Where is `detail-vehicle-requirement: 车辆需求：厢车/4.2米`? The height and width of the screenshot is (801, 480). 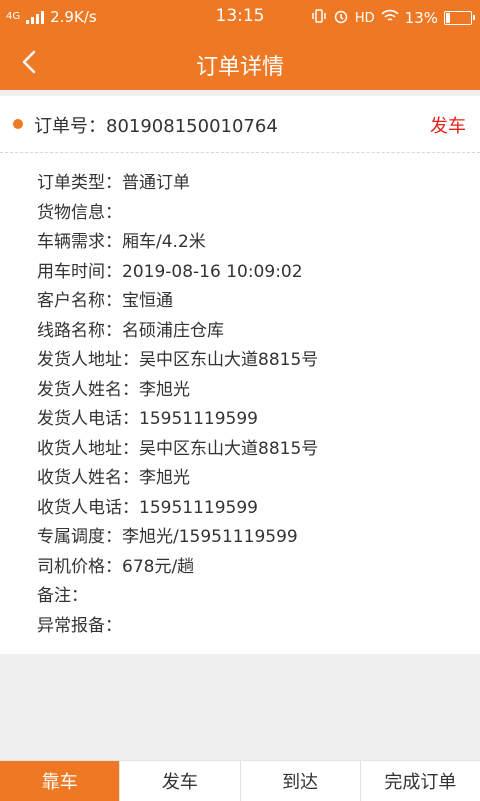
detail-vehicle-requirement: 车辆需求：厢车/4.2米 is located at coordinates (121, 242).